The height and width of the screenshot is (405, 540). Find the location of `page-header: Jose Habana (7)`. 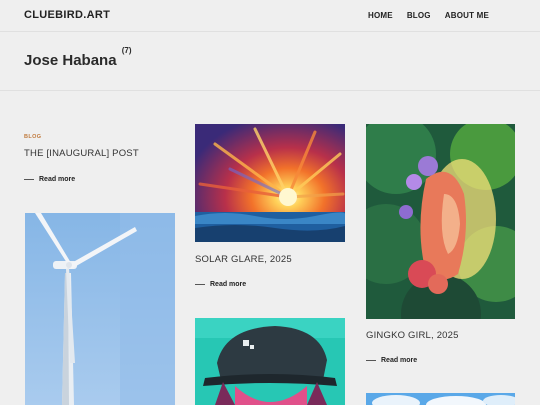

page-header: Jose Habana (7) is located at coordinates (270, 61).